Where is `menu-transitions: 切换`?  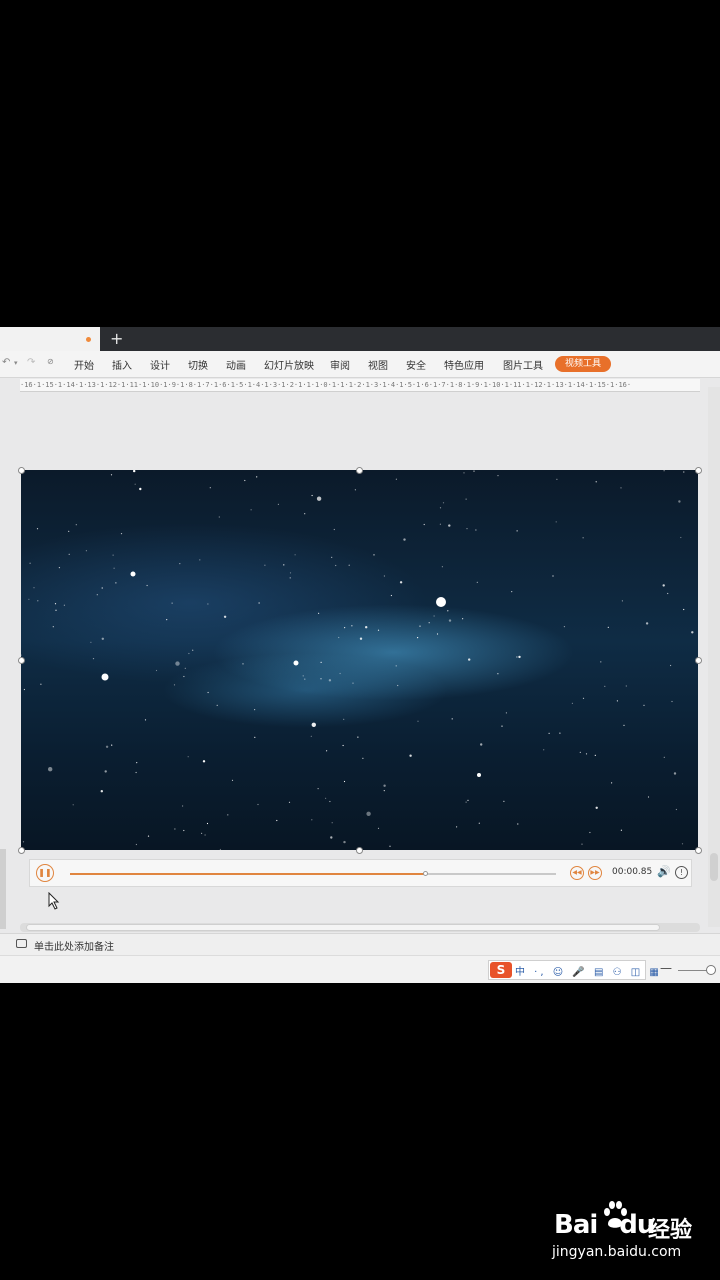 menu-transitions: 切换 is located at coordinates (198, 364).